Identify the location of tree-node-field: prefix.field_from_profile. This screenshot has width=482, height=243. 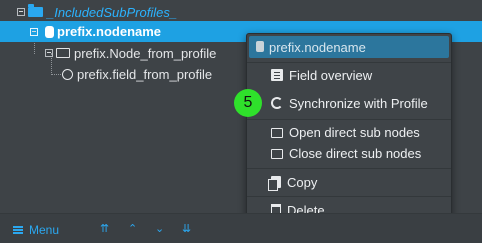
(137, 74).